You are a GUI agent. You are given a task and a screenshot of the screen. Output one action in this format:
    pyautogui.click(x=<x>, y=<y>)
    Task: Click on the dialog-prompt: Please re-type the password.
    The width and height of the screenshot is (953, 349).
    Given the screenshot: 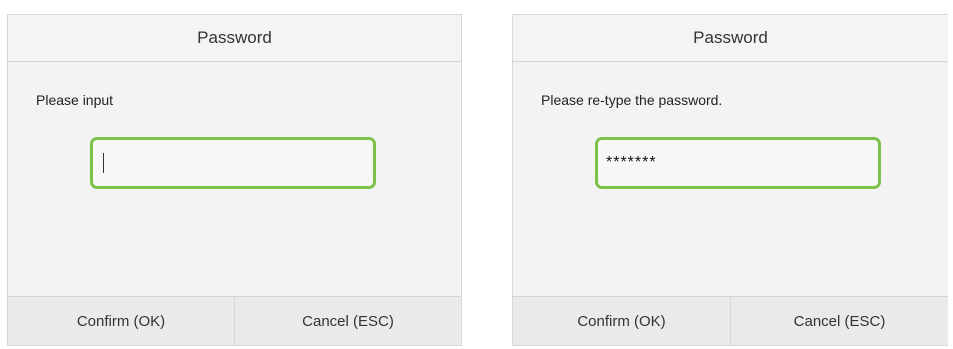 What is the action you would take?
    pyautogui.click(x=632, y=100)
    